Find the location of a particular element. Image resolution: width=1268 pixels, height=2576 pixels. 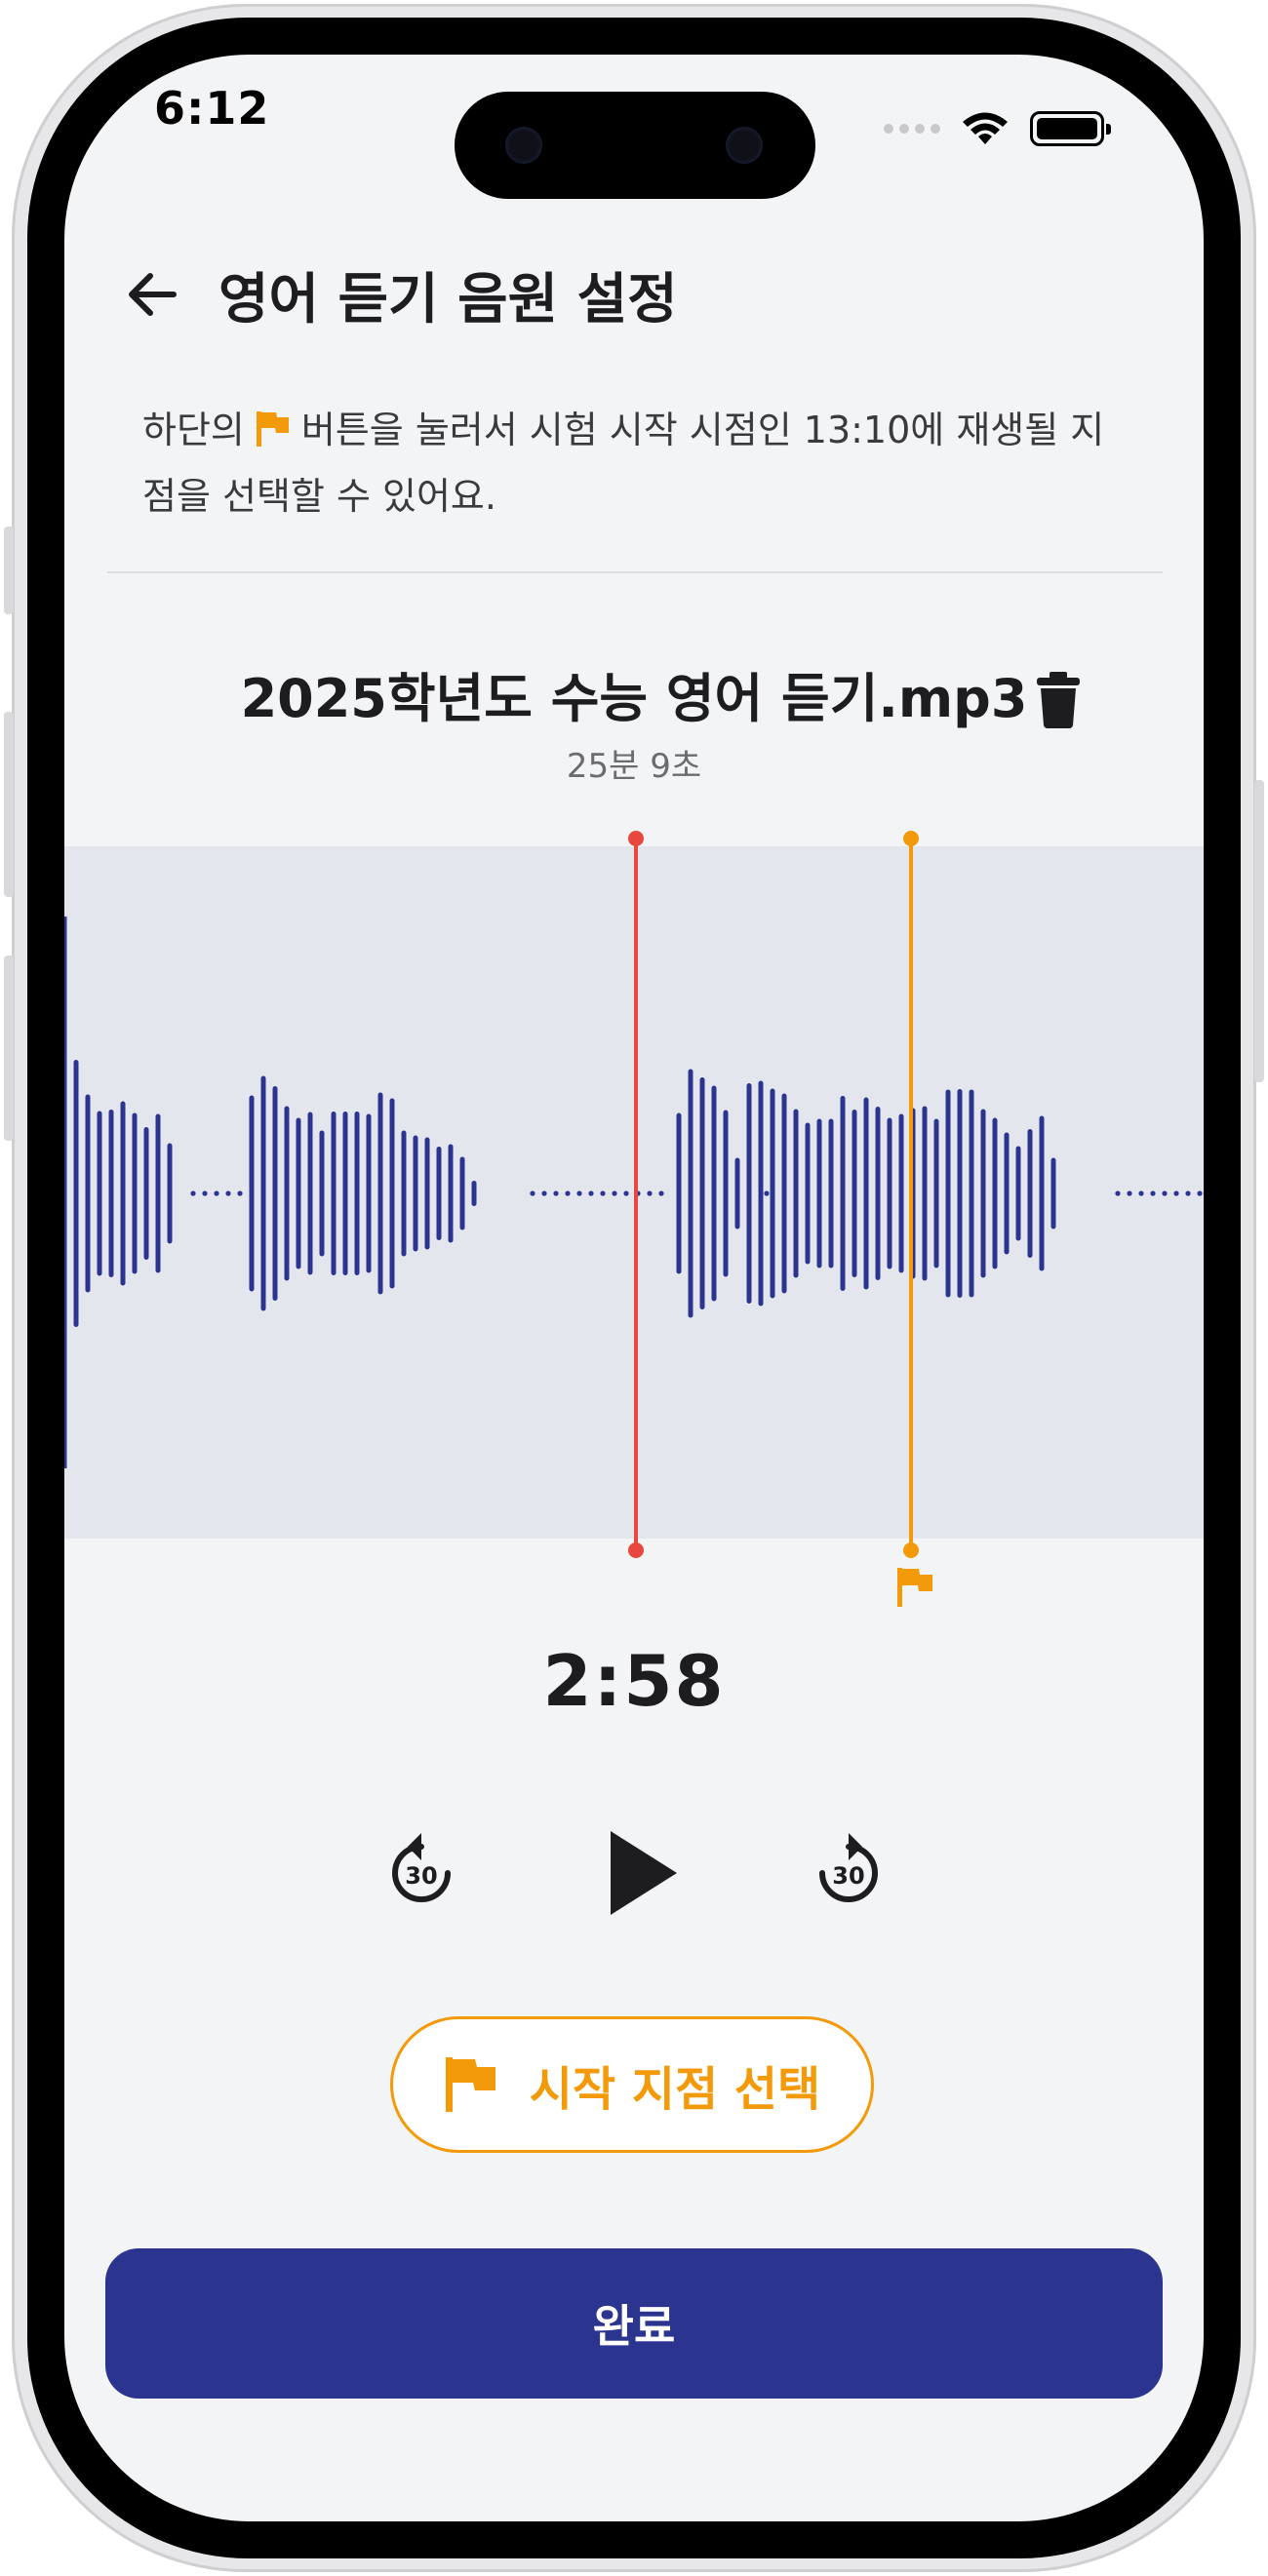

battery-icon is located at coordinates (1070, 128).